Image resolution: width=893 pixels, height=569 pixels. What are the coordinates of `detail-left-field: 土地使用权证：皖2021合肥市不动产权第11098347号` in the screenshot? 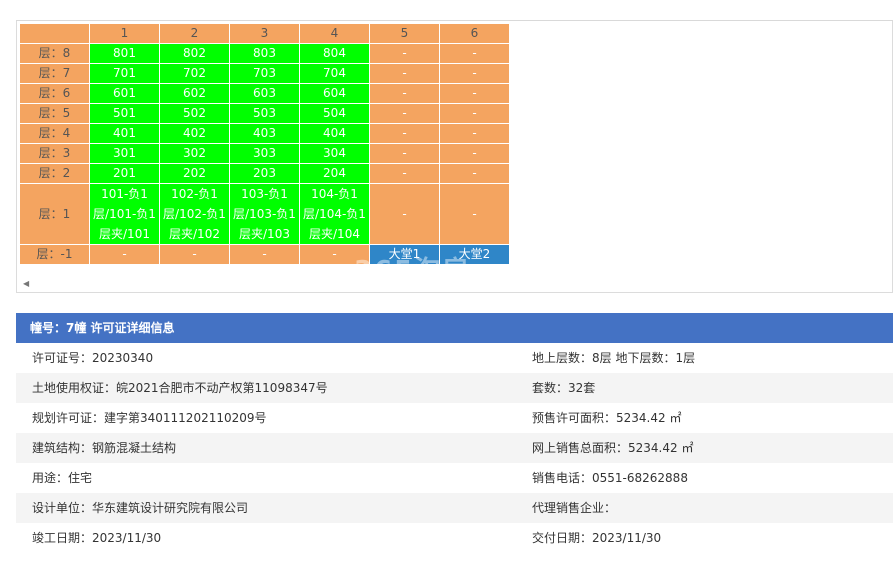 It's located at (180, 388).